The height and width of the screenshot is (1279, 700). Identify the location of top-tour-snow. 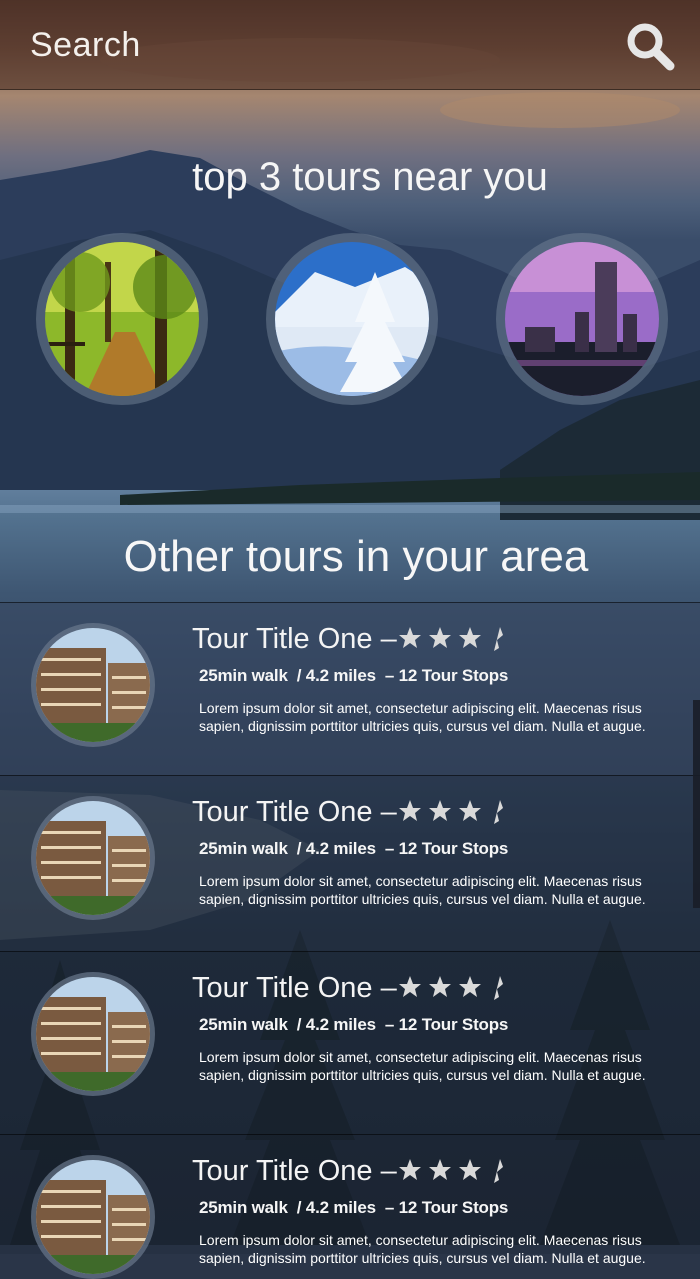
(352, 319).